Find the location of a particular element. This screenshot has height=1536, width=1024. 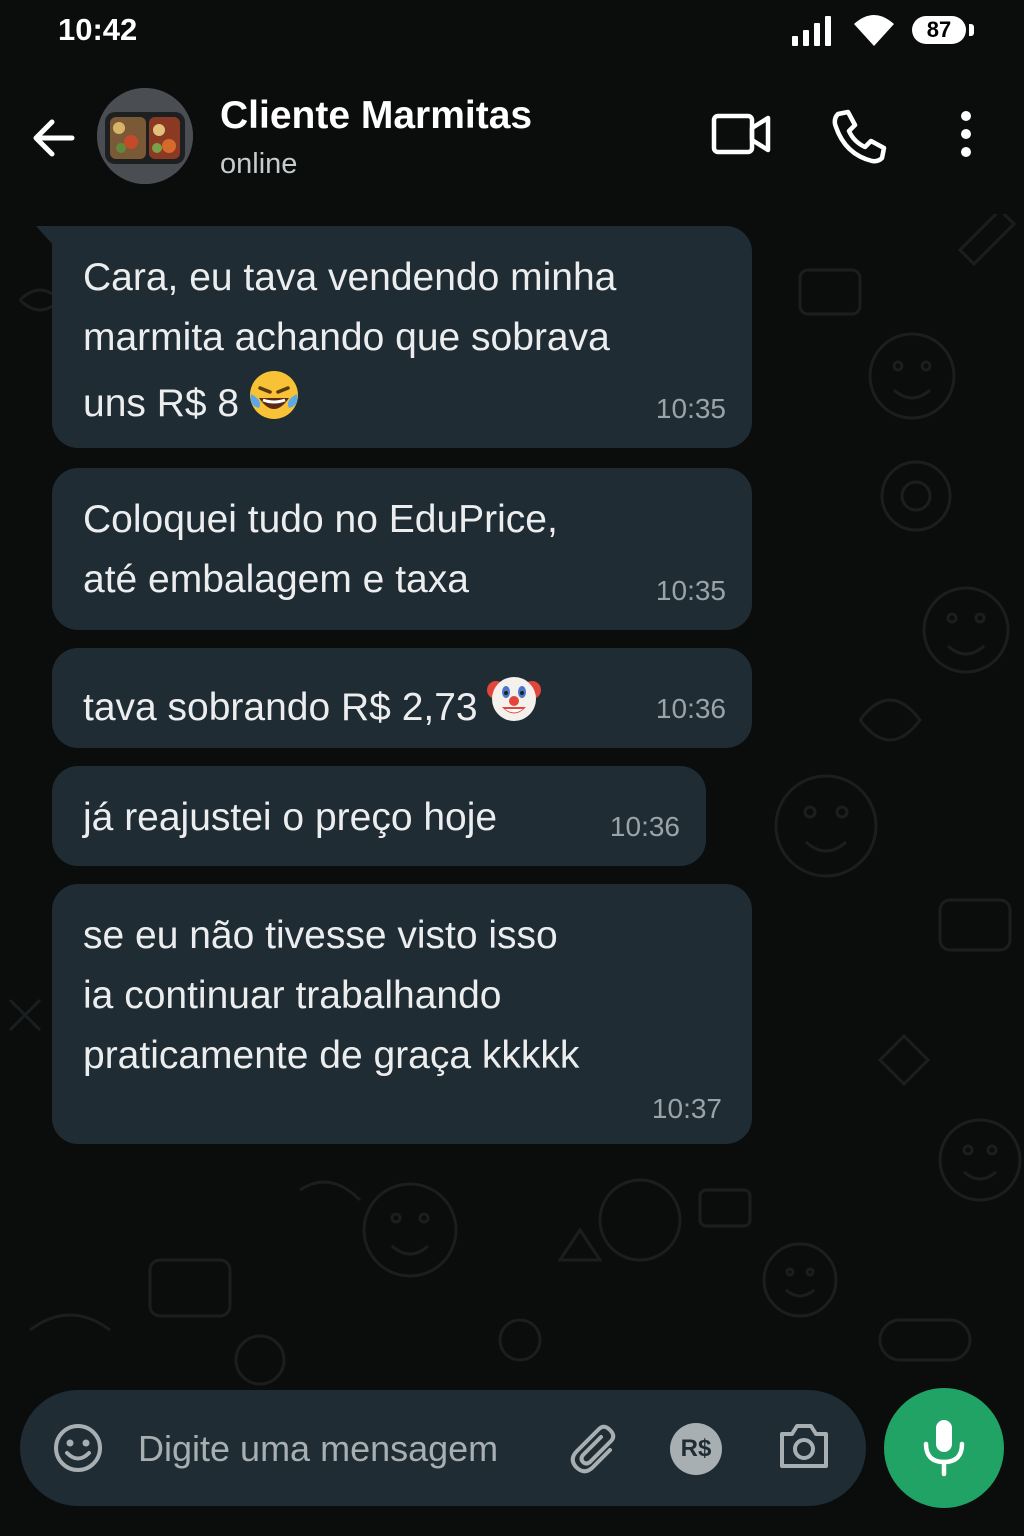

contact-avatar is located at coordinates (145, 136).